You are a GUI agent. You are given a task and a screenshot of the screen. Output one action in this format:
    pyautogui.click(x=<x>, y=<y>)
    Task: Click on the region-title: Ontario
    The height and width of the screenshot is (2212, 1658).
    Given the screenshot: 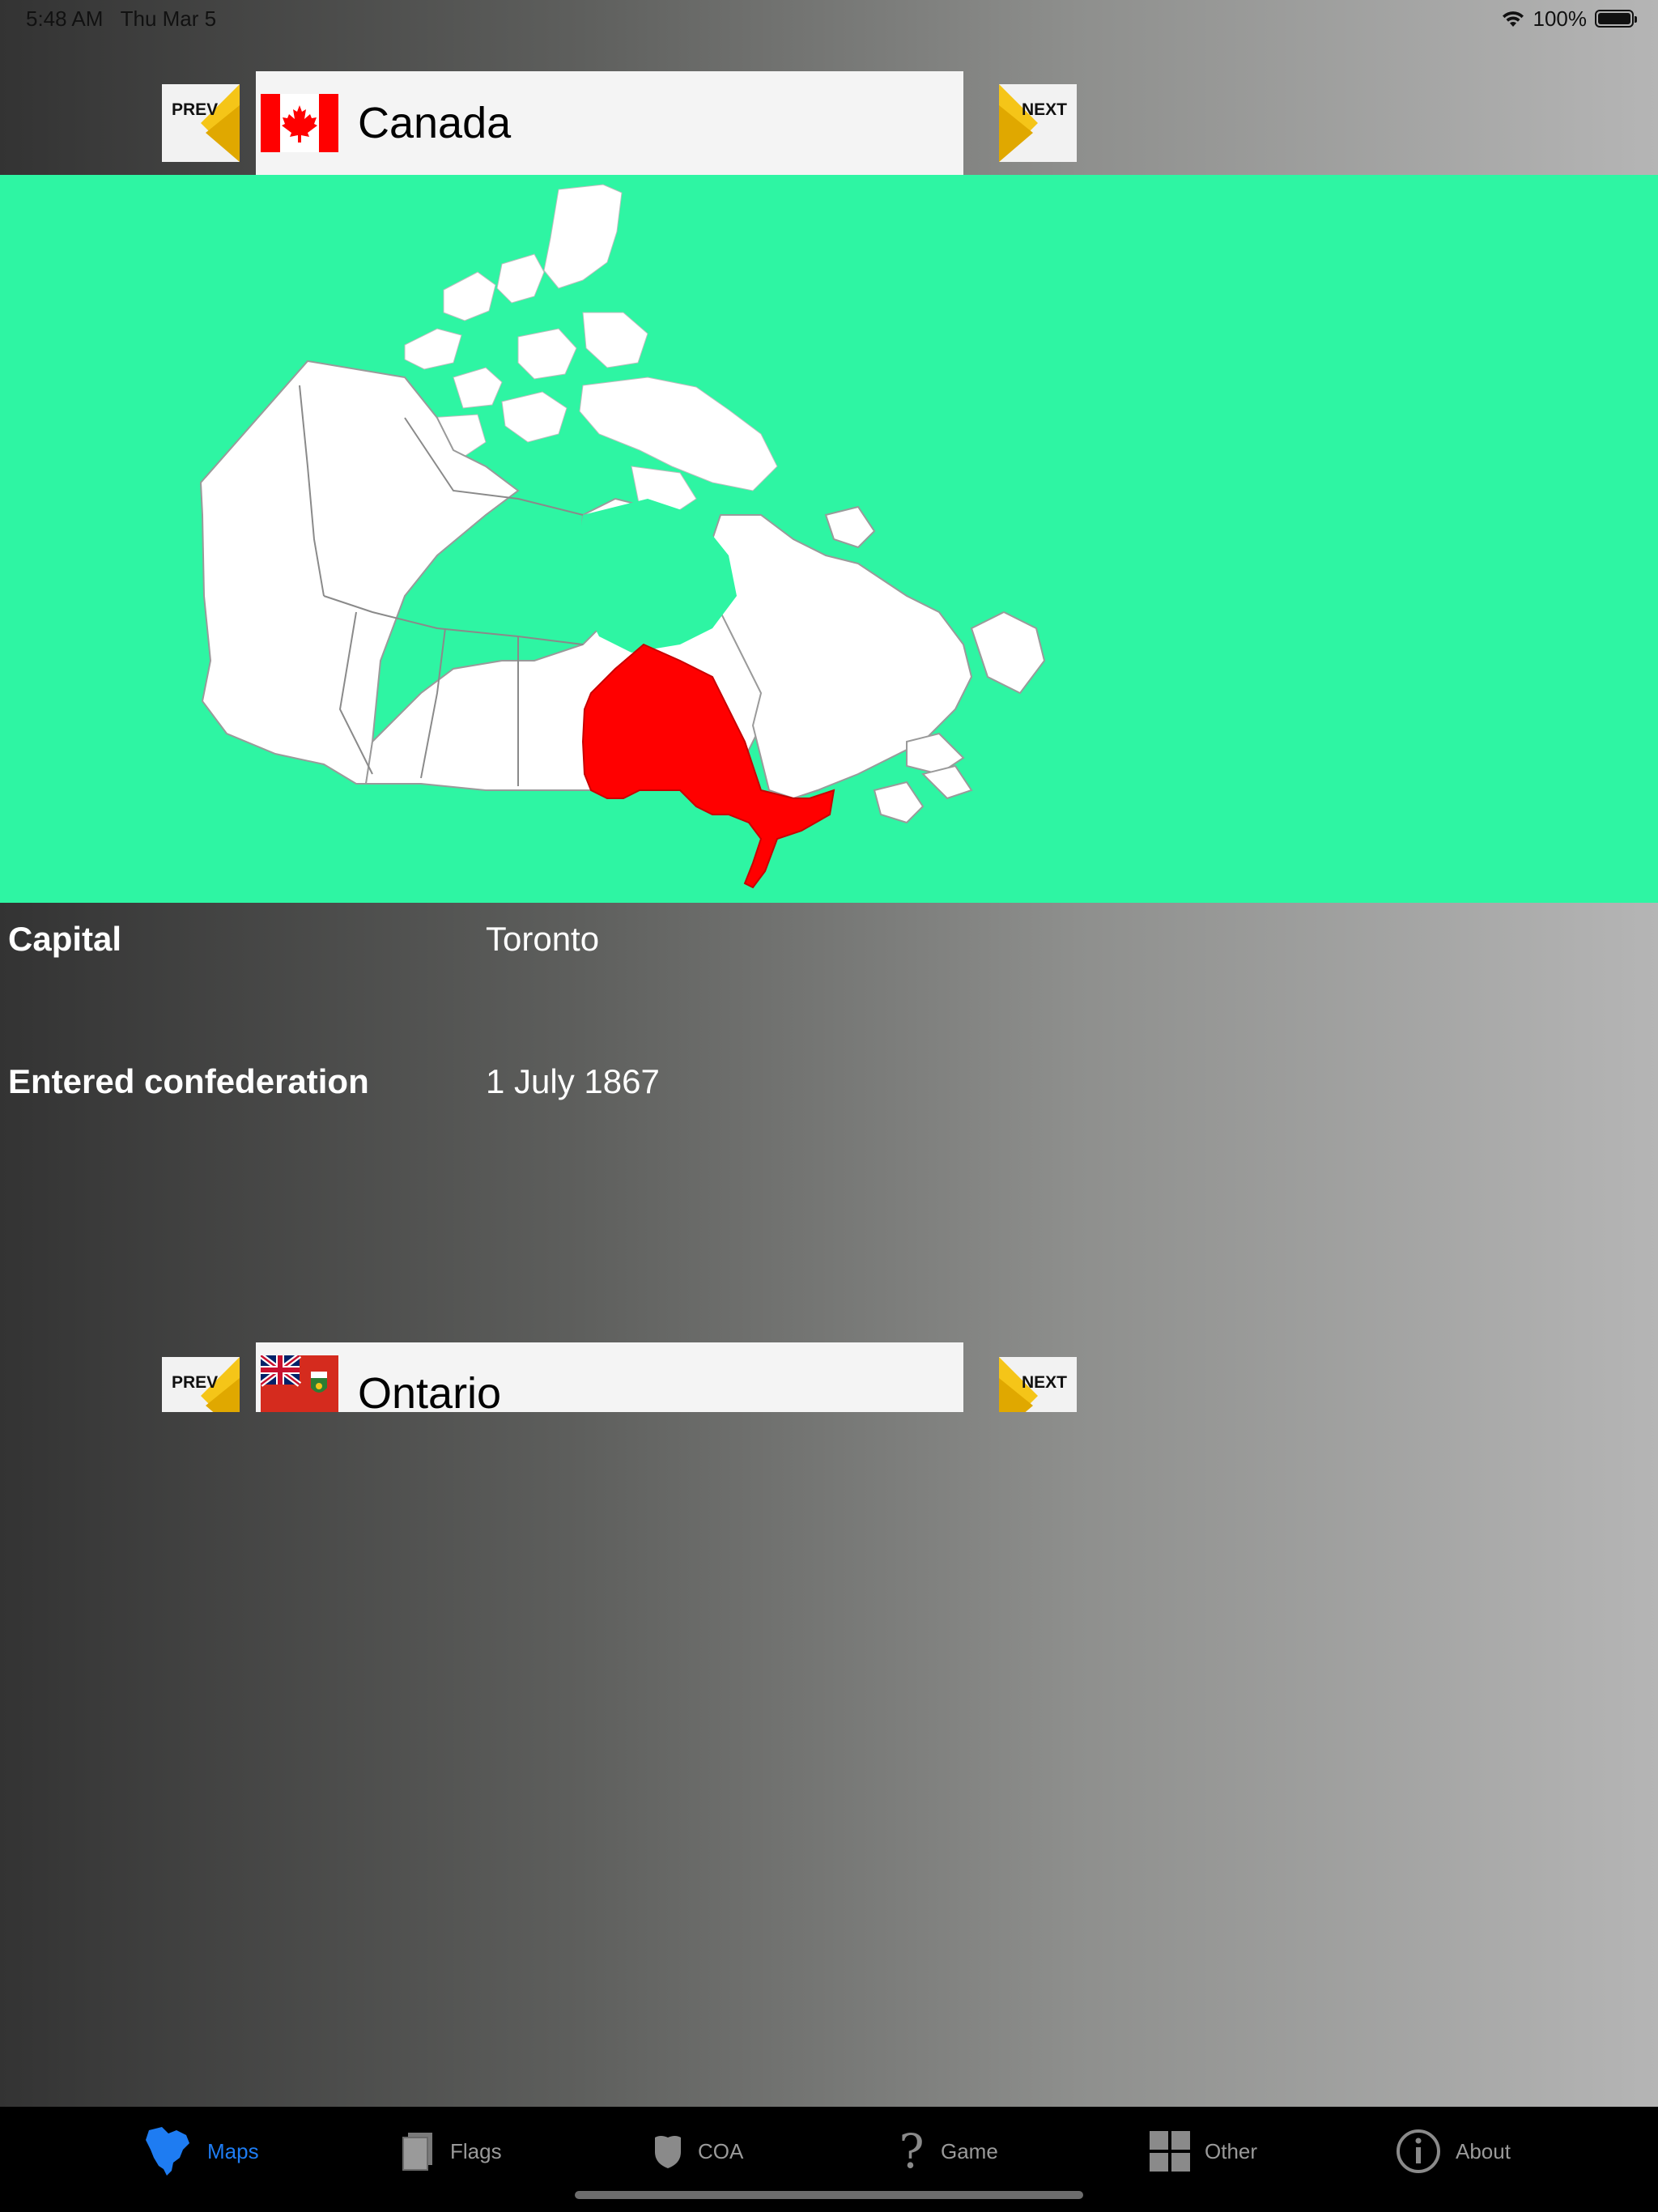 What is the action you would take?
    pyautogui.click(x=430, y=1390)
    